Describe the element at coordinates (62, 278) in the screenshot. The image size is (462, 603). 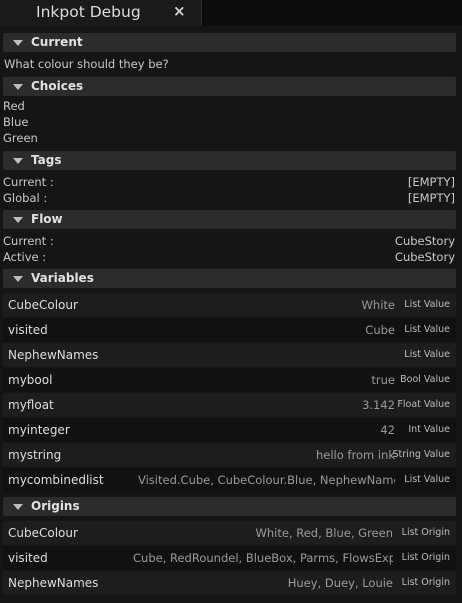
I see `section-title: Variables` at that location.